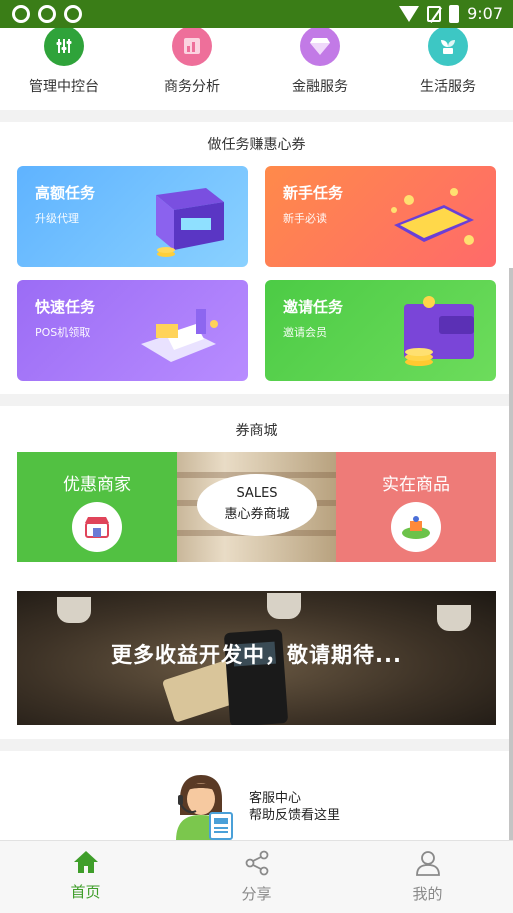  I want to click on cash-machine-illustration, so click(190, 222).